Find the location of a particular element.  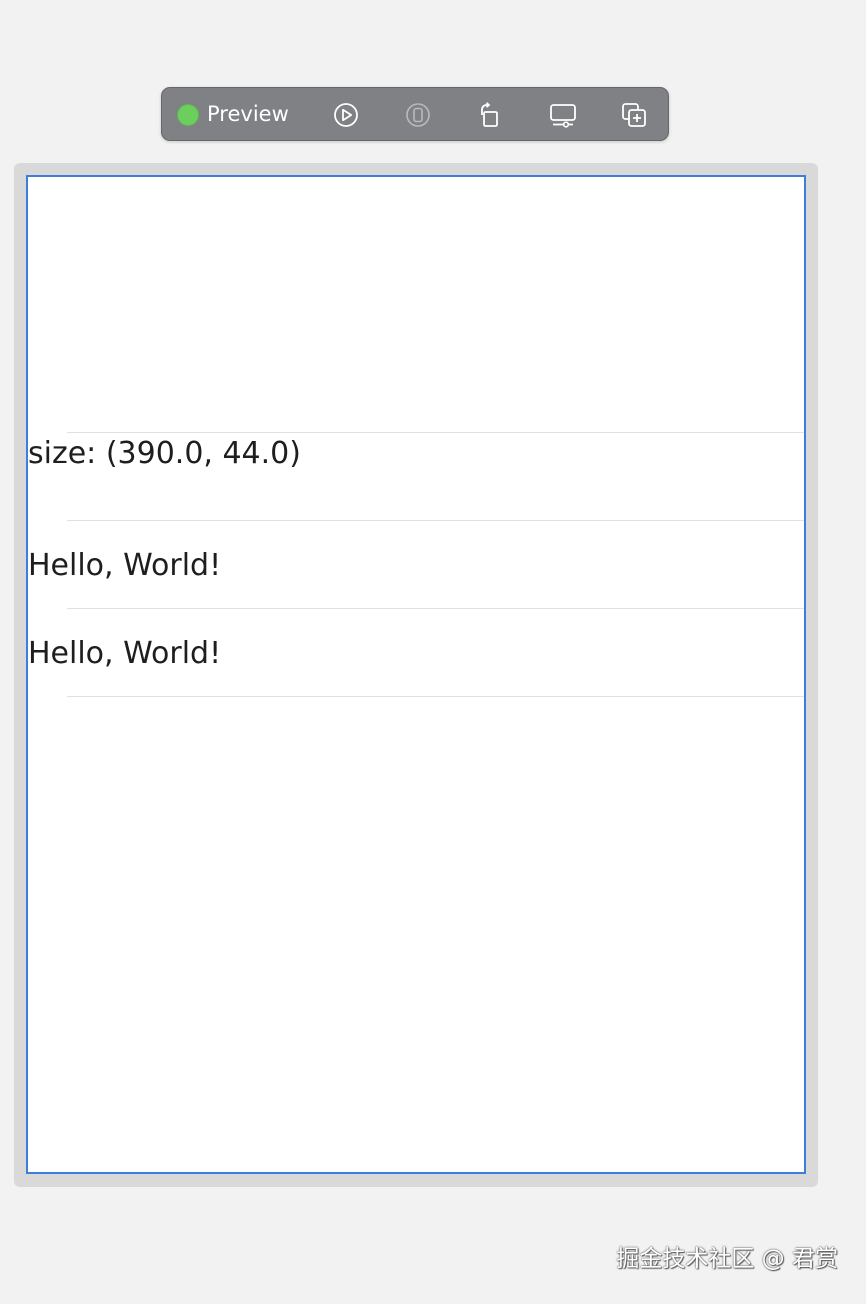

preview-toolbar: Preview is located at coordinates (415, 114).